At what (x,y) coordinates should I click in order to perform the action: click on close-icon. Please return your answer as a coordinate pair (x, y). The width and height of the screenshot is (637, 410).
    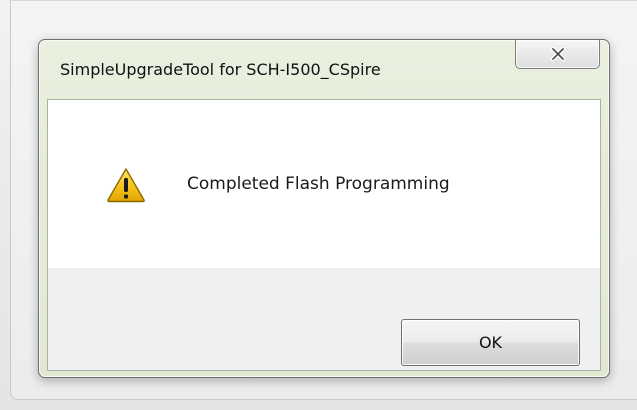
    Looking at the image, I should click on (557, 54).